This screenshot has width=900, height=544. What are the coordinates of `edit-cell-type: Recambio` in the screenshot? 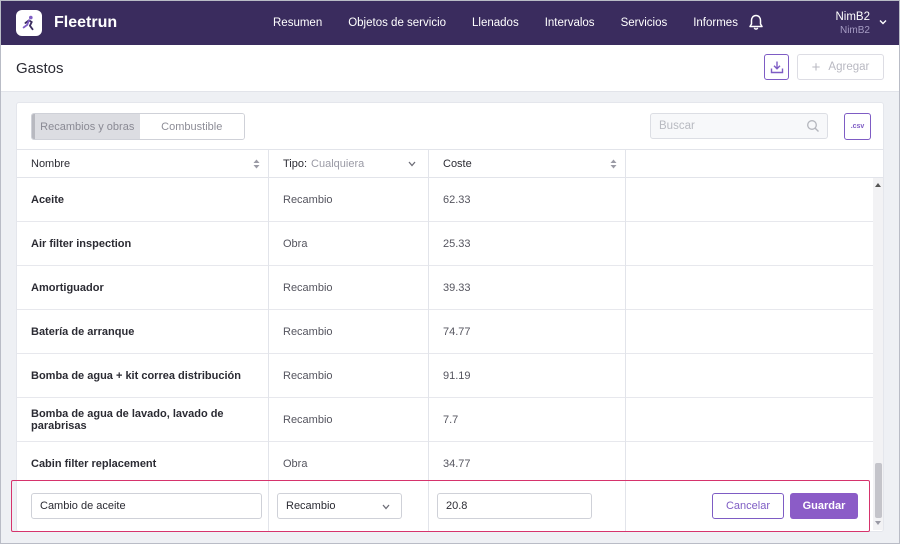 It's located at (349, 504).